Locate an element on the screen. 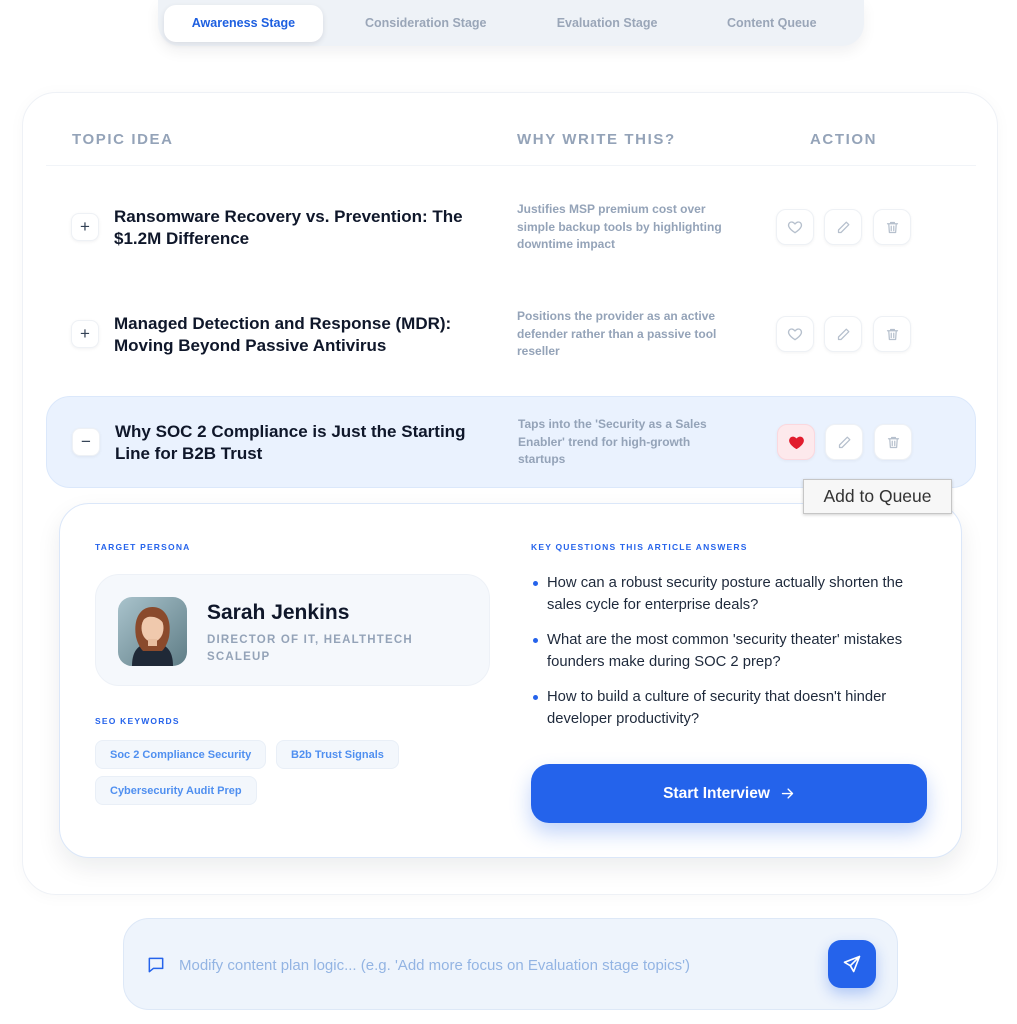  persona-section-label: TARGET PERSONA is located at coordinates (143, 547).